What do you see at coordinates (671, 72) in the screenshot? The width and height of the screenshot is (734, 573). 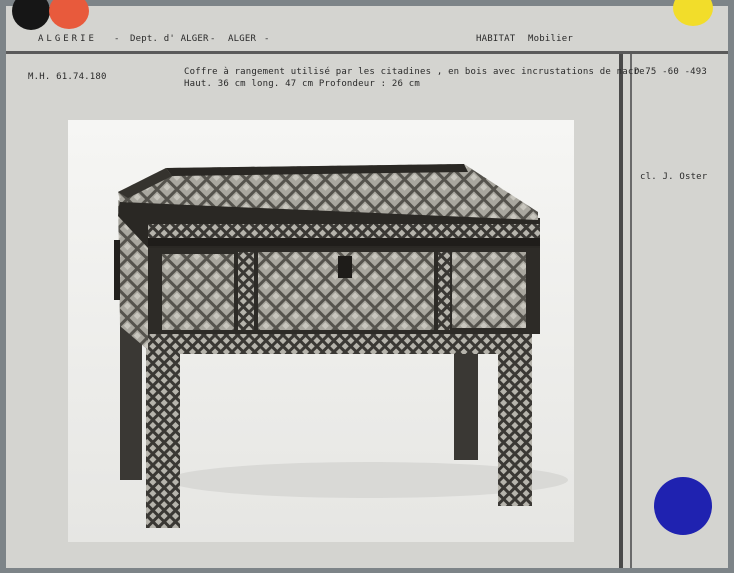 I see `photo-reference: D 75 -60 -493` at bounding box center [671, 72].